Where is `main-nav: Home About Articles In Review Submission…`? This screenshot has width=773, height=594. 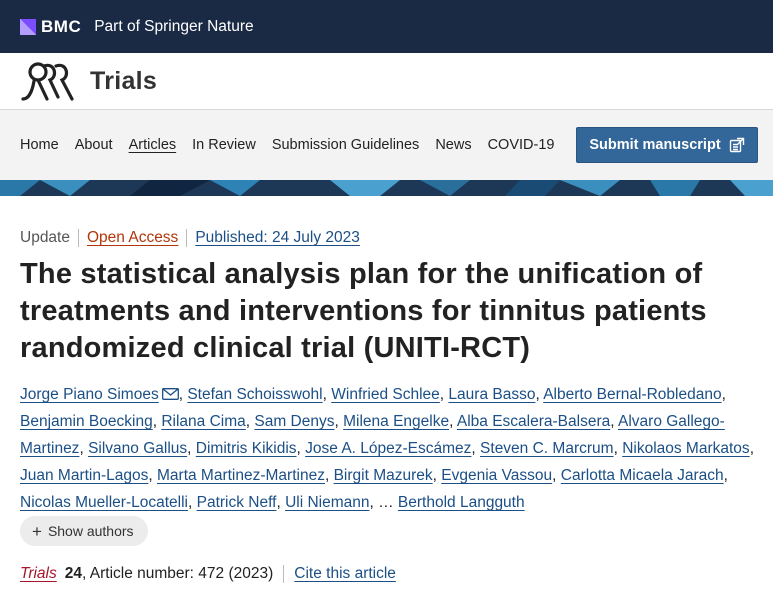 main-nav: Home About Articles In Review Submission… is located at coordinates (386, 145).